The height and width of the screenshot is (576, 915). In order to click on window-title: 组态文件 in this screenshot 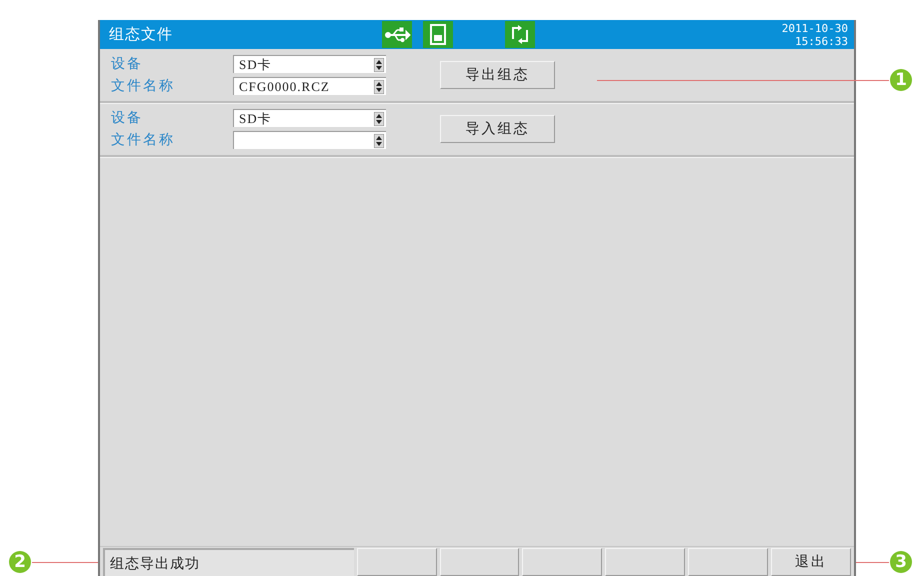, I will do `click(141, 34)`.